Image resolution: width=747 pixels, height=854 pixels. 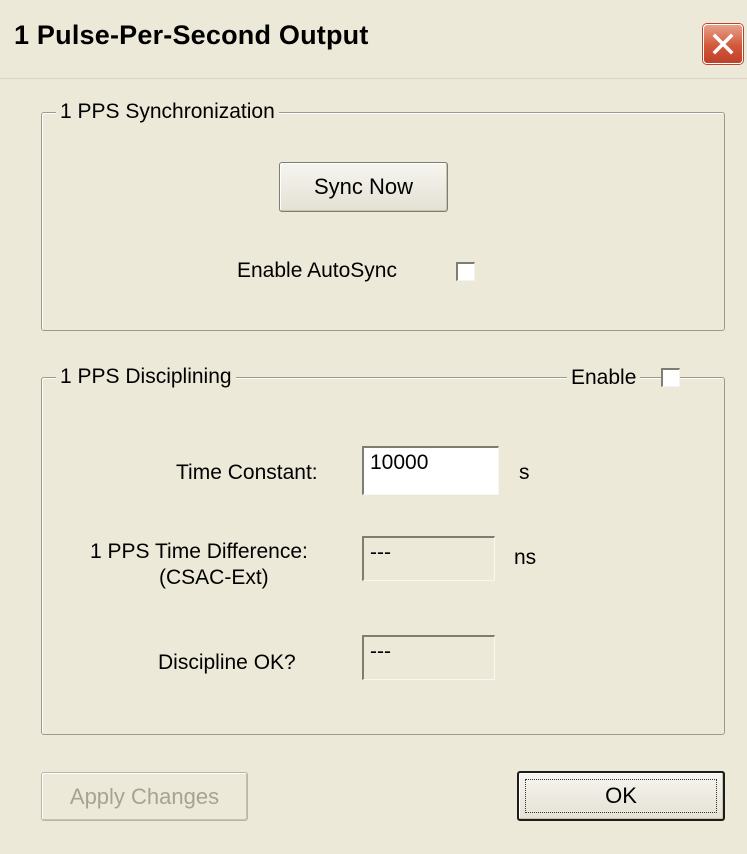 I want to click on apply-changes-button: Apply Changes, so click(x=144, y=796).